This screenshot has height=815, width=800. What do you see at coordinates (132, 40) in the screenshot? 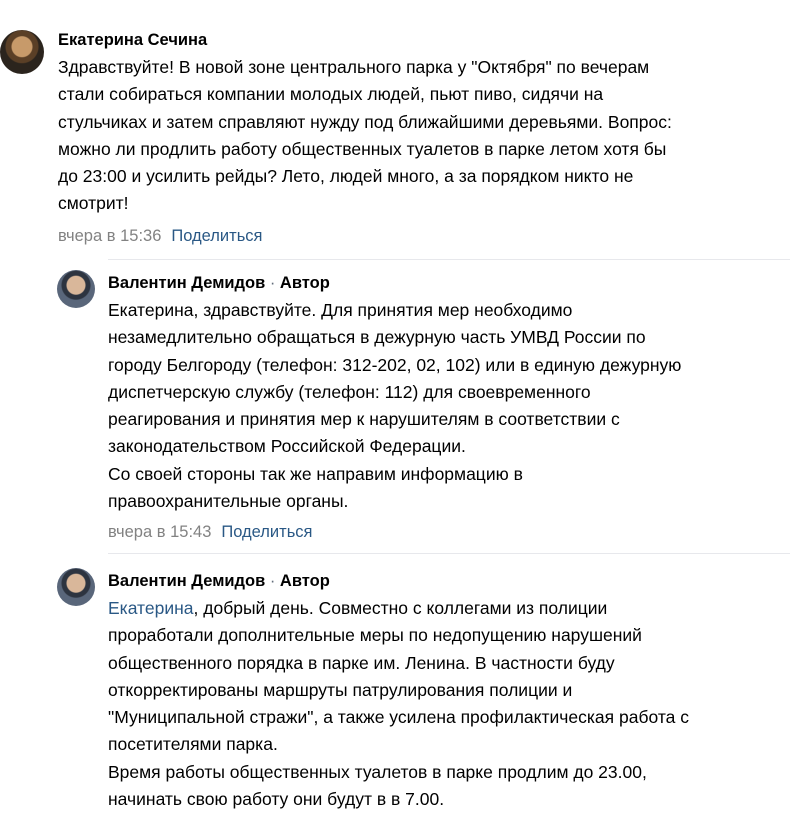
I see `comment-author: Екатерина Сечина` at bounding box center [132, 40].